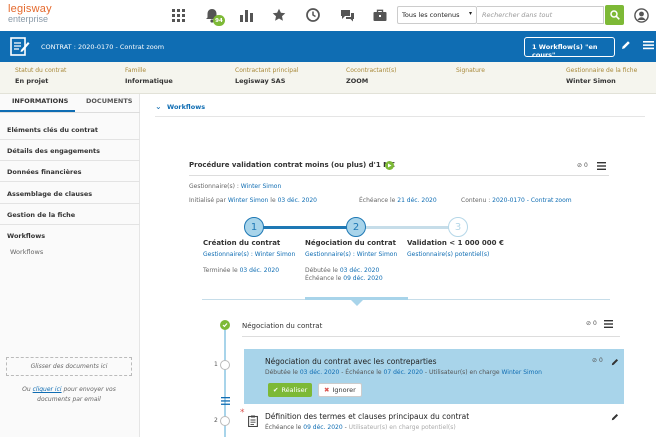 The height and width of the screenshot is (437, 656). Describe the element at coordinates (207, 200) in the screenshot. I see `initiated-label: Initialisé par` at that location.